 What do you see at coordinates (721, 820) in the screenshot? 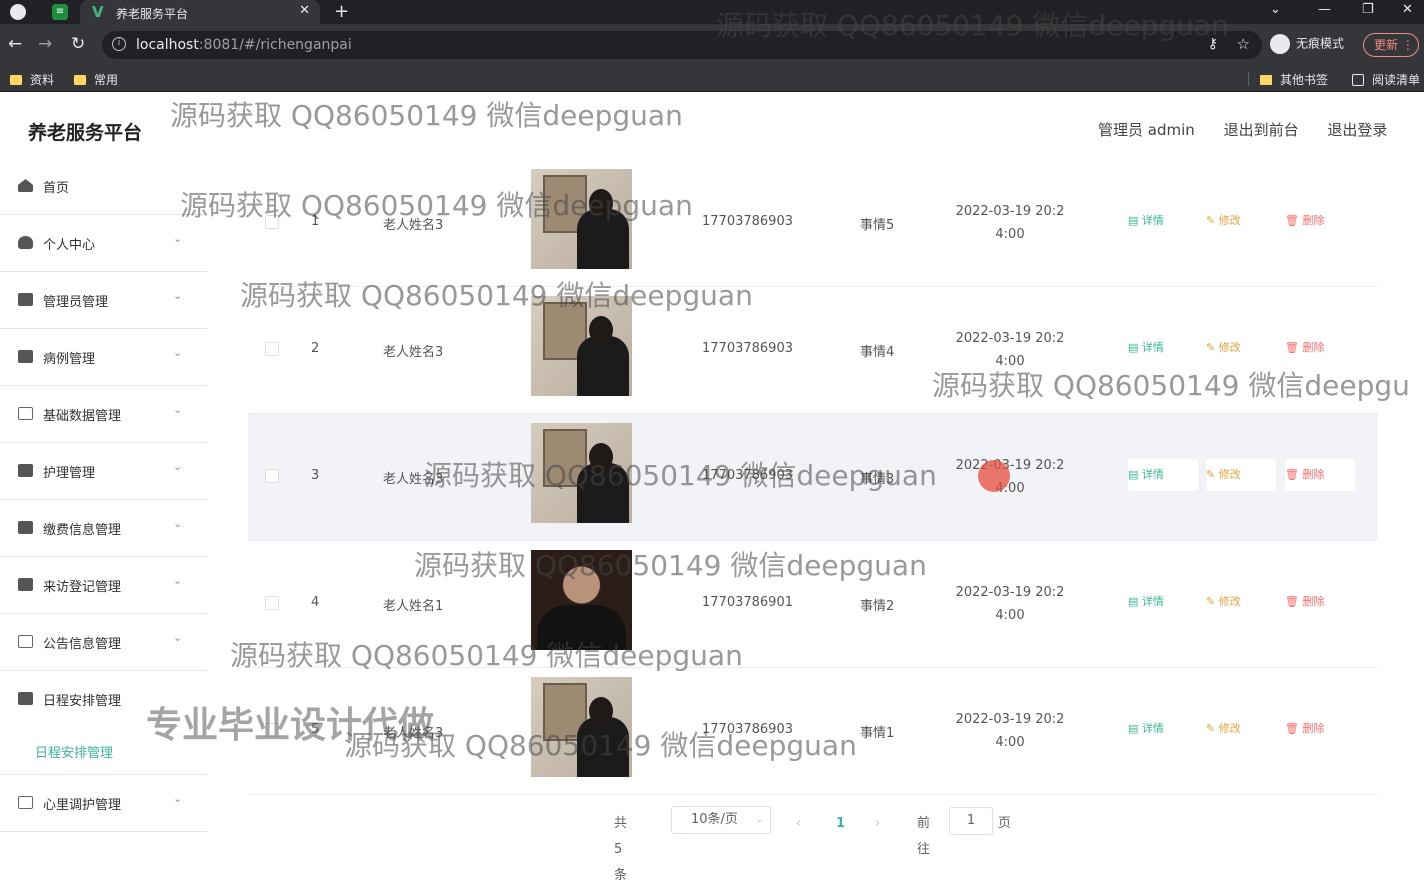
I see `page-size-select: 10条/页 ⌄` at bounding box center [721, 820].